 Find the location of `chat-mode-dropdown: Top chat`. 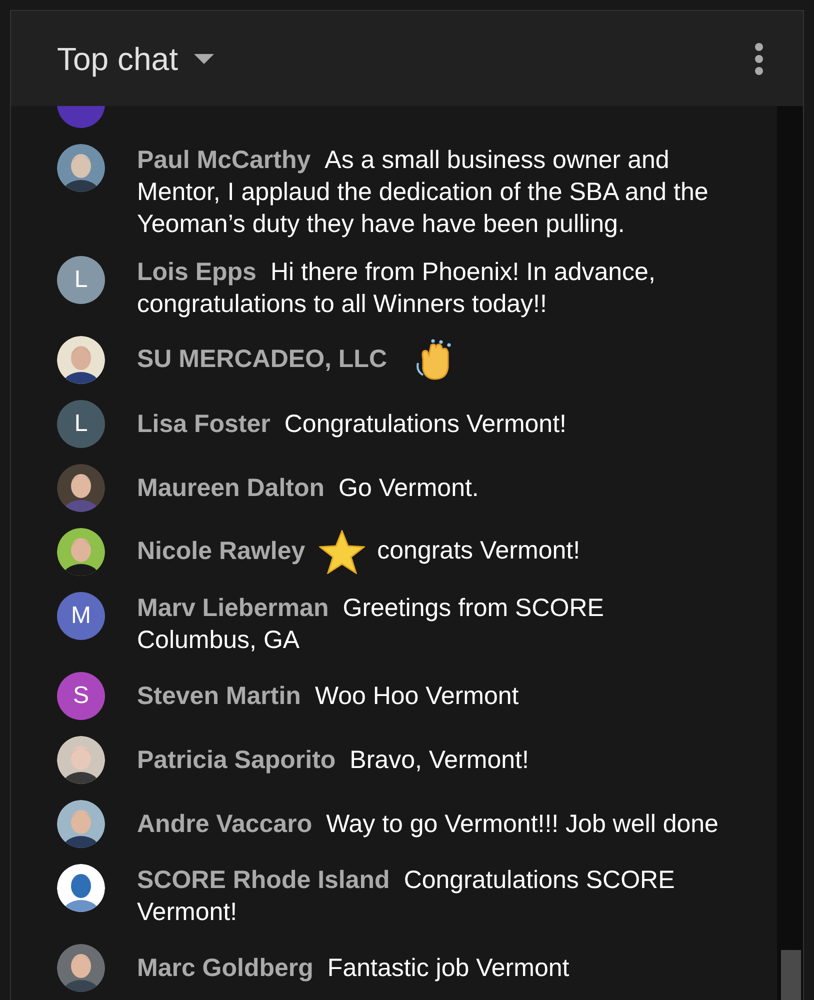

chat-mode-dropdown: Top chat is located at coordinates (135, 58).